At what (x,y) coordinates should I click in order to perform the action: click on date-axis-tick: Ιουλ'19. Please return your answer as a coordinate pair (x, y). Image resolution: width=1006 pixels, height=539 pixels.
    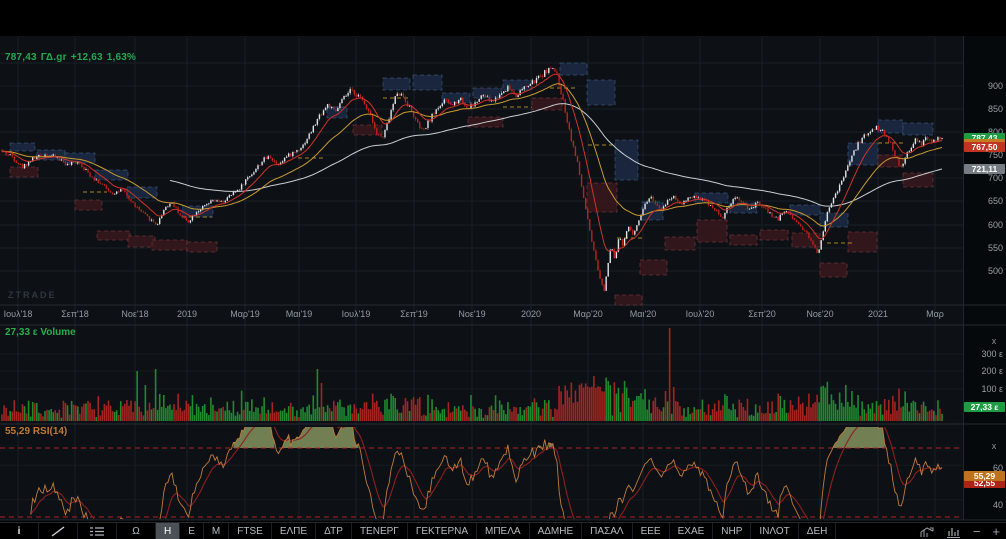
    Looking at the image, I should click on (356, 314).